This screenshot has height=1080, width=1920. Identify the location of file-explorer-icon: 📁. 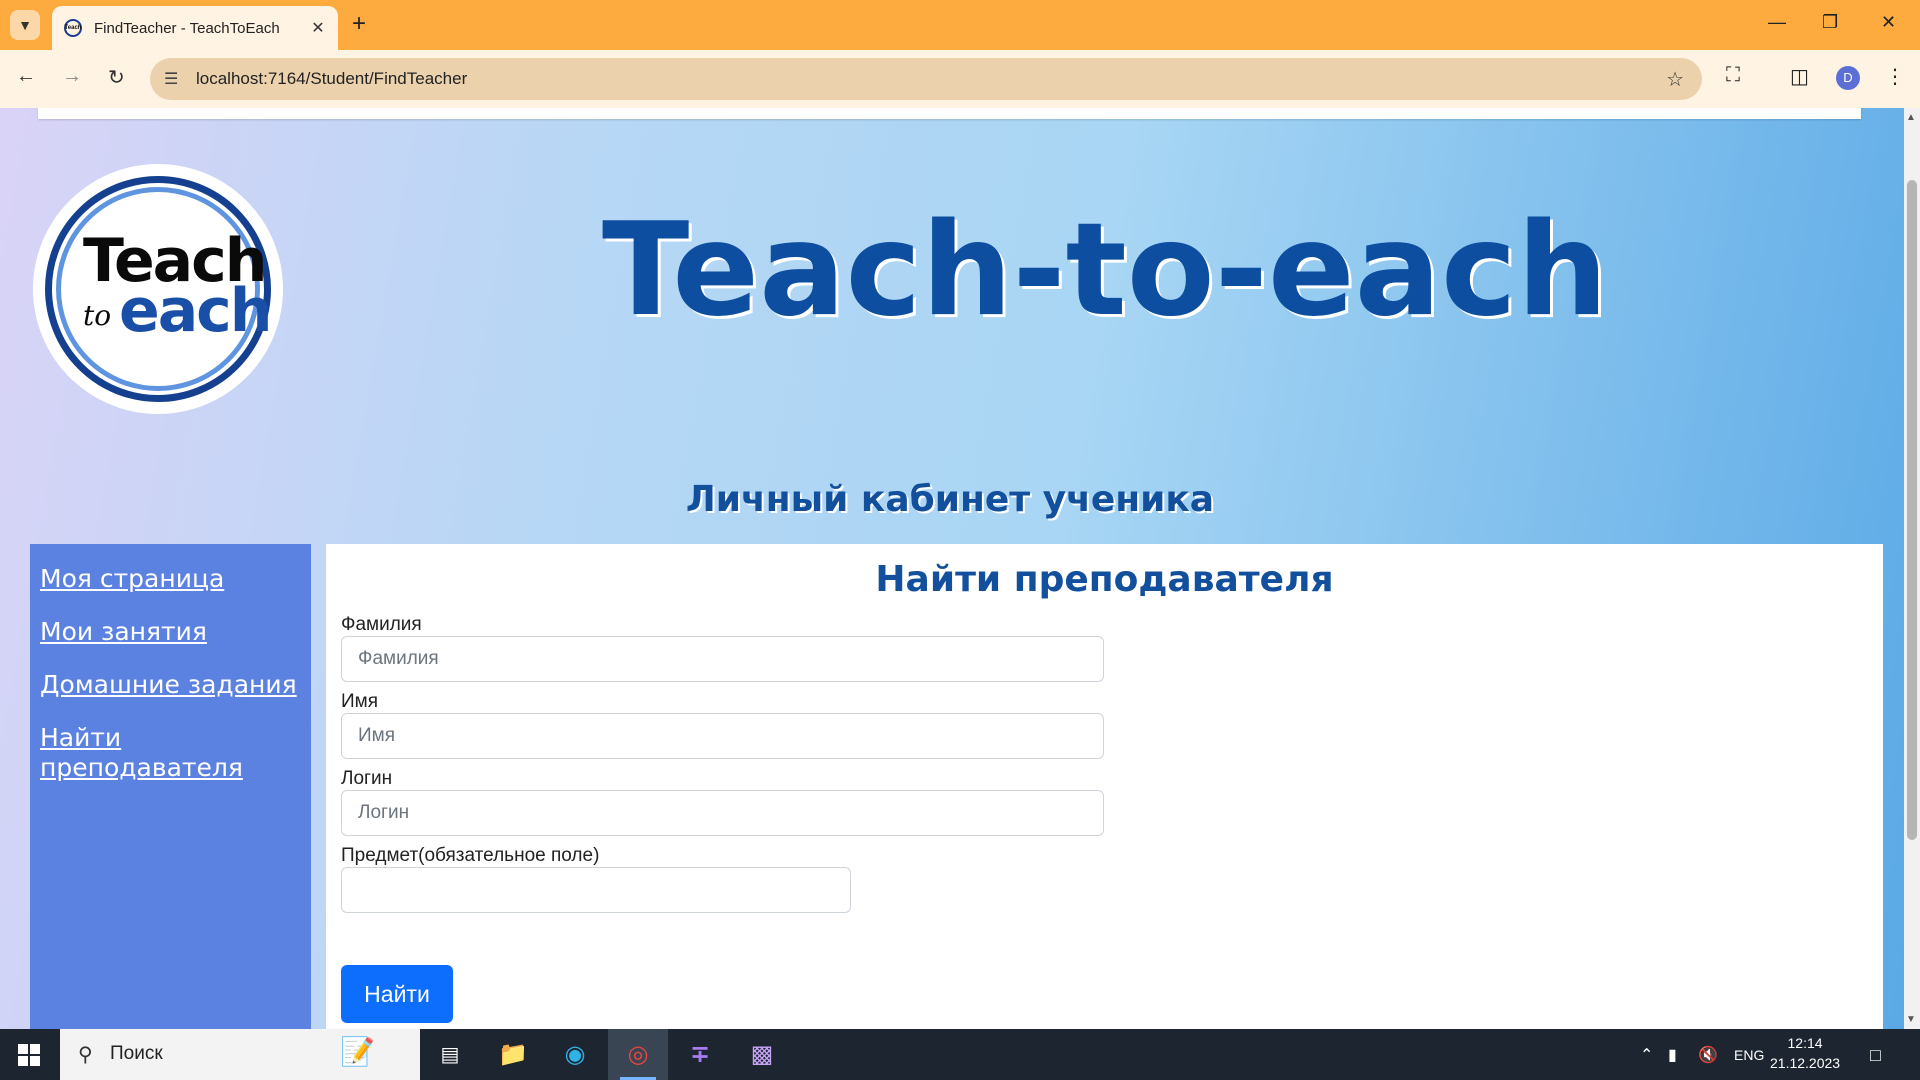
(513, 1054).